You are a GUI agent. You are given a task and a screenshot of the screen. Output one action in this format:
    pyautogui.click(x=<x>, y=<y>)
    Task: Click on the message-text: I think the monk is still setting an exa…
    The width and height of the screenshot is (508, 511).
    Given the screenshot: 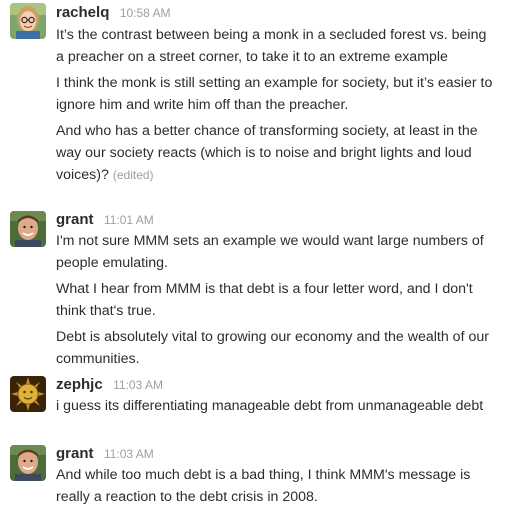 What is the action you would take?
    pyautogui.click(x=274, y=94)
    